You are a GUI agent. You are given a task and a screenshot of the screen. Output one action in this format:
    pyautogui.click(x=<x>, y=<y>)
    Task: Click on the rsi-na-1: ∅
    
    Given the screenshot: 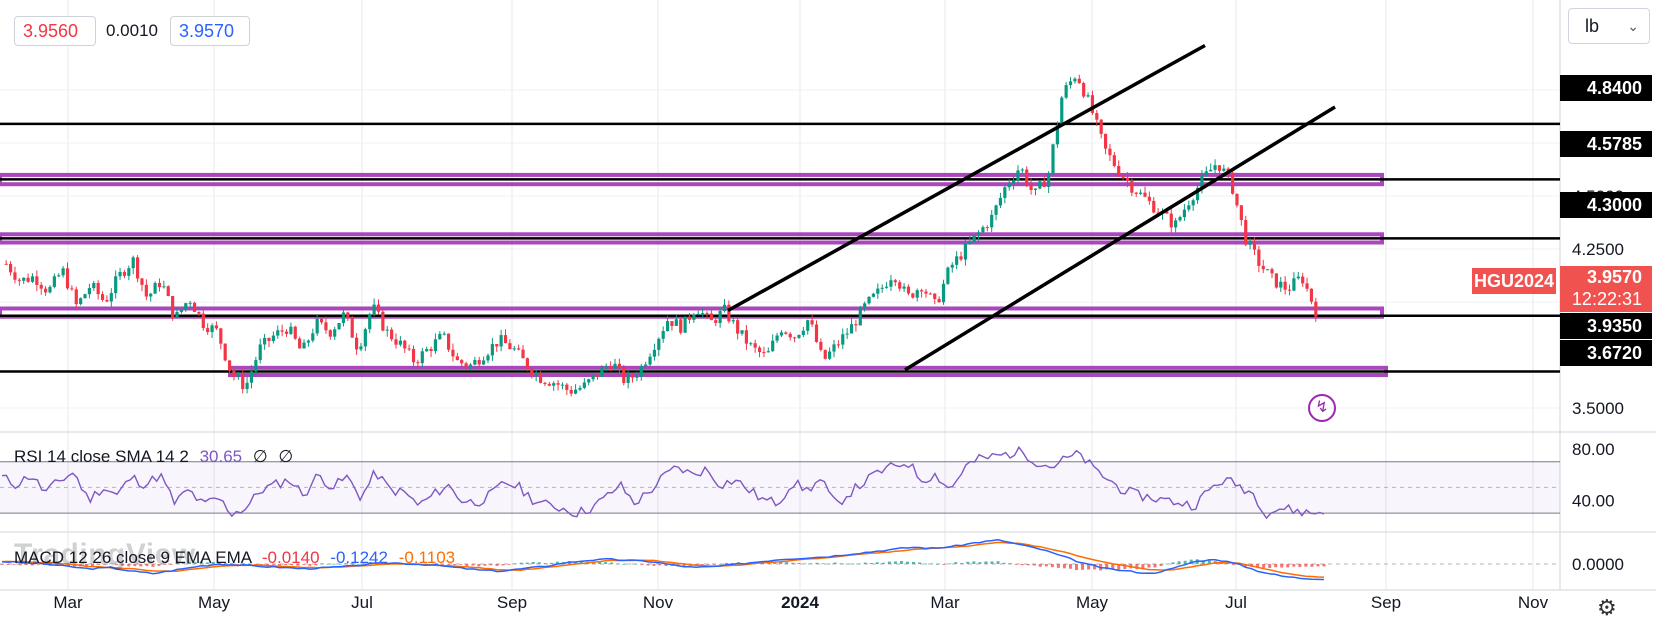 What is the action you would take?
    pyautogui.click(x=260, y=456)
    